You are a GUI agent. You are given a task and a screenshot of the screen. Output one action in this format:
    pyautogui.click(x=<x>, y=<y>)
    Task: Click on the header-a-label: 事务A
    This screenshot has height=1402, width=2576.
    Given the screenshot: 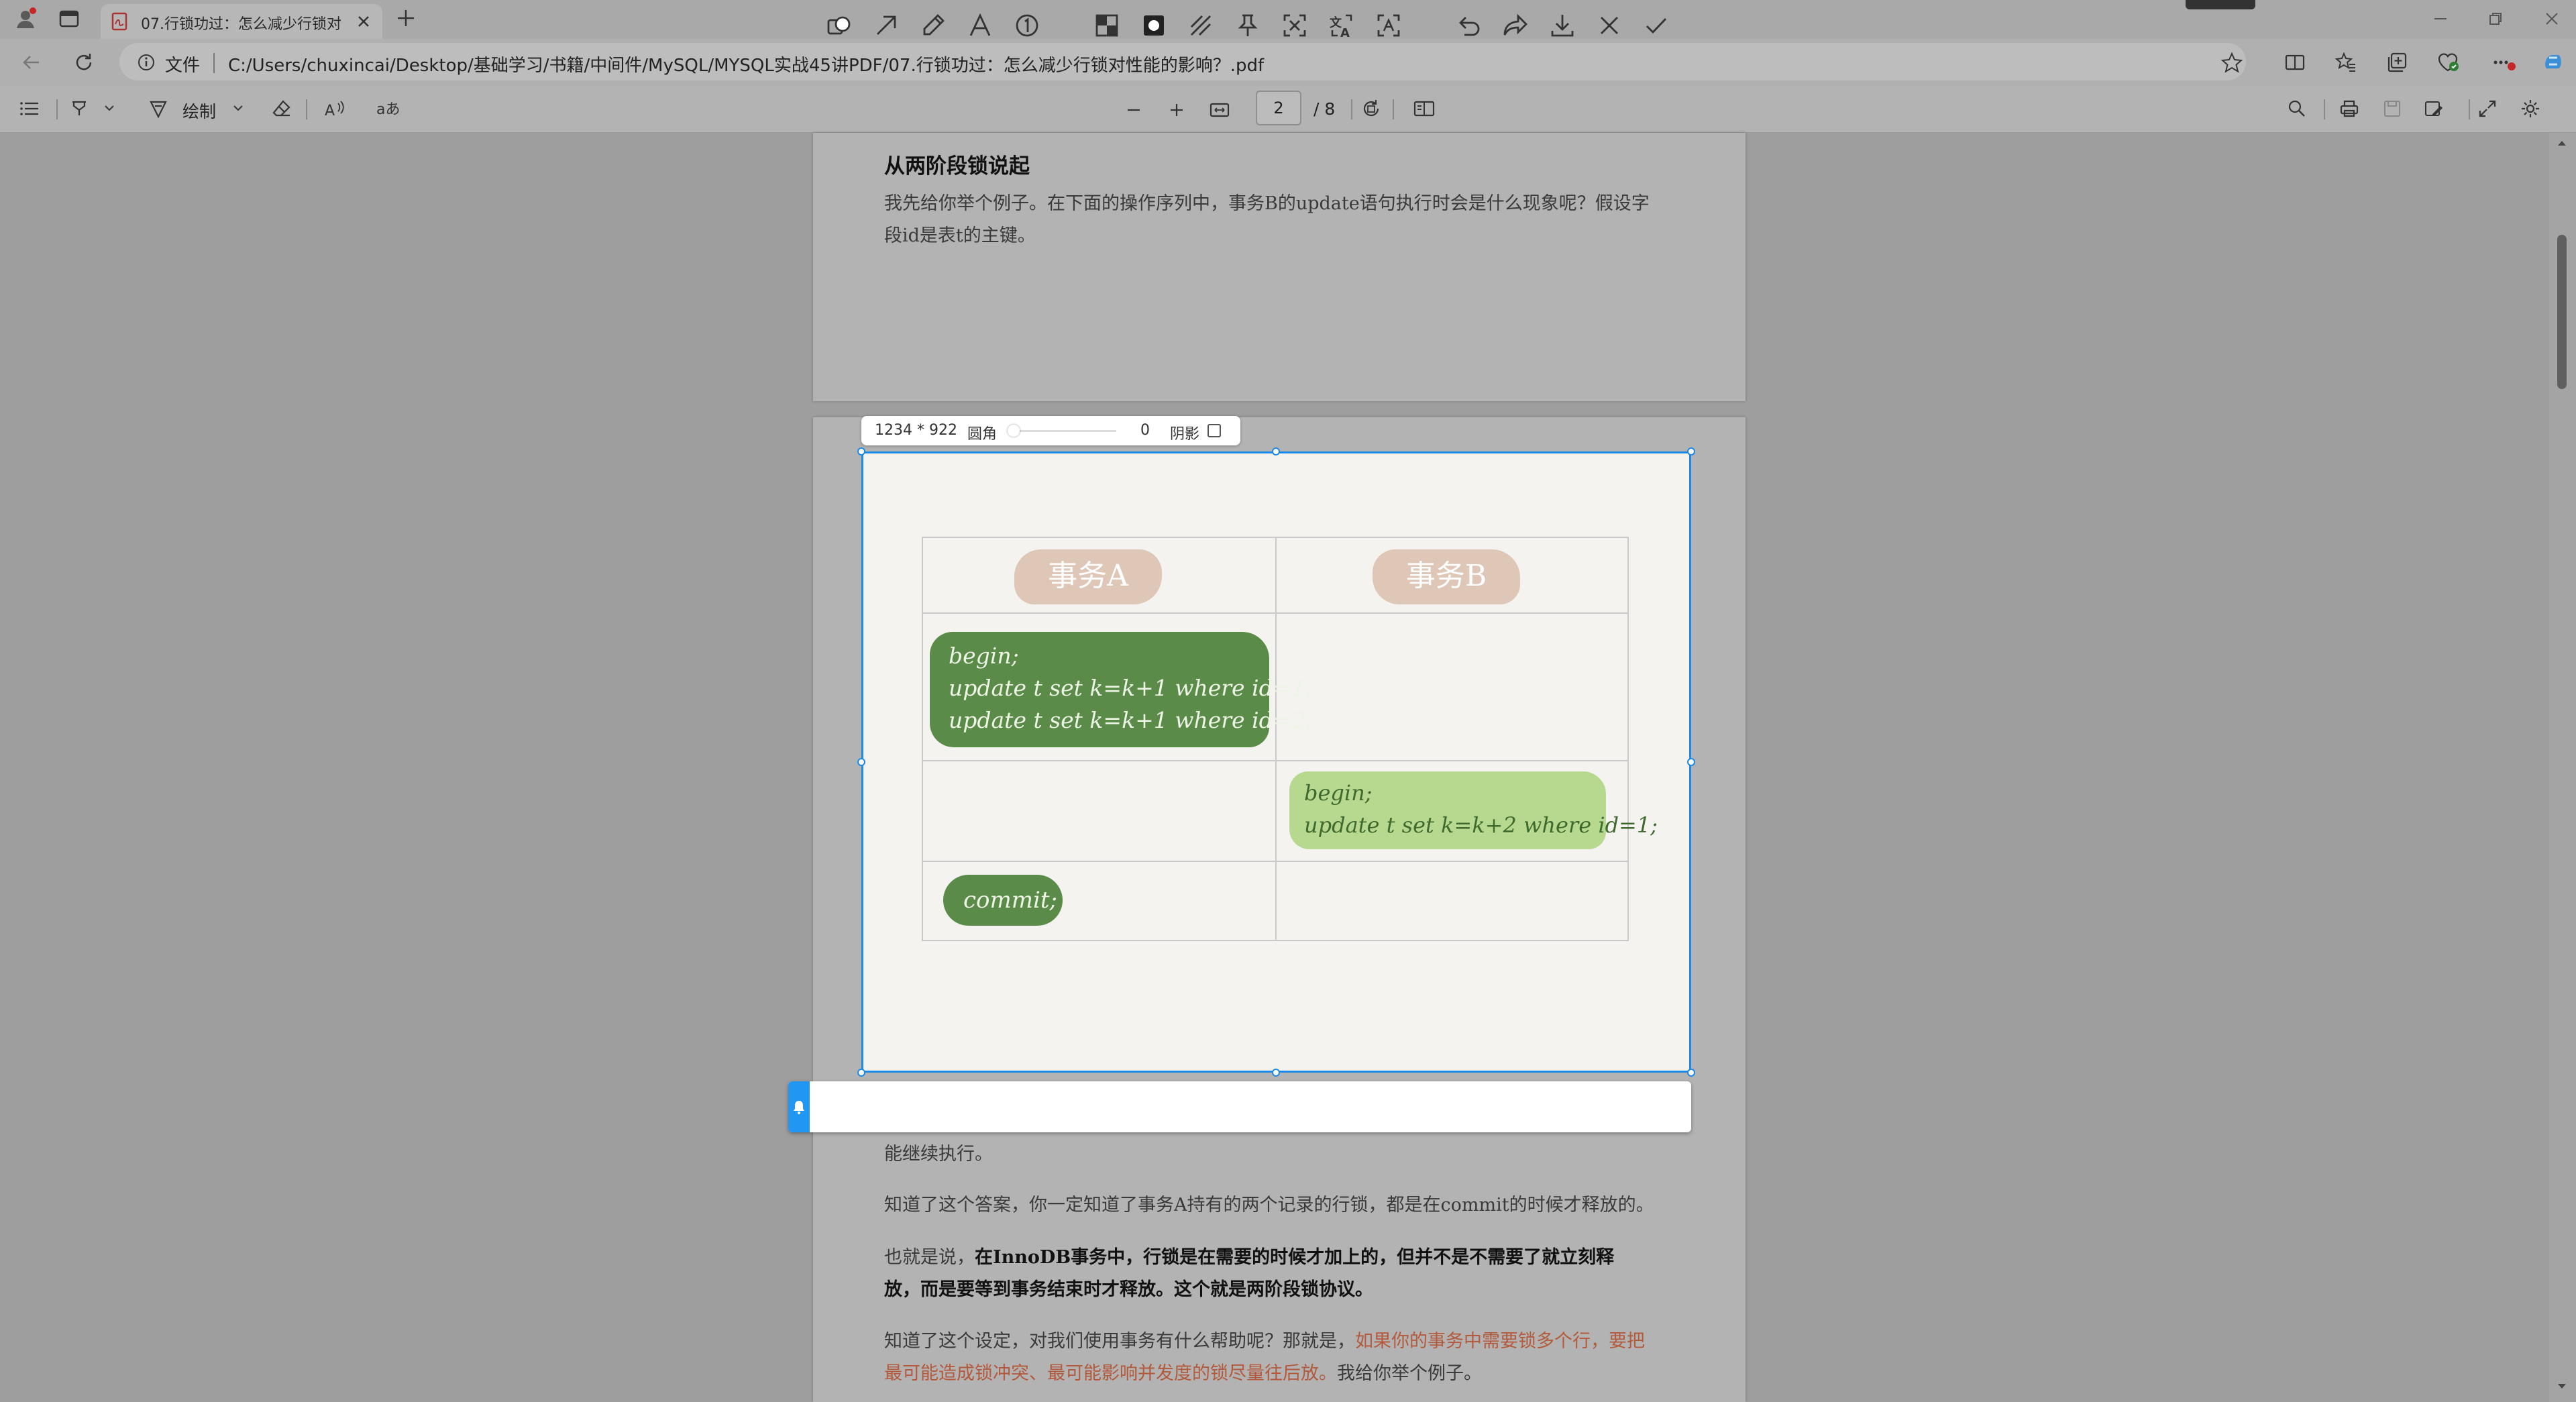 What is the action you would take?
    pyautogui.click(x=1088, y=576)
    